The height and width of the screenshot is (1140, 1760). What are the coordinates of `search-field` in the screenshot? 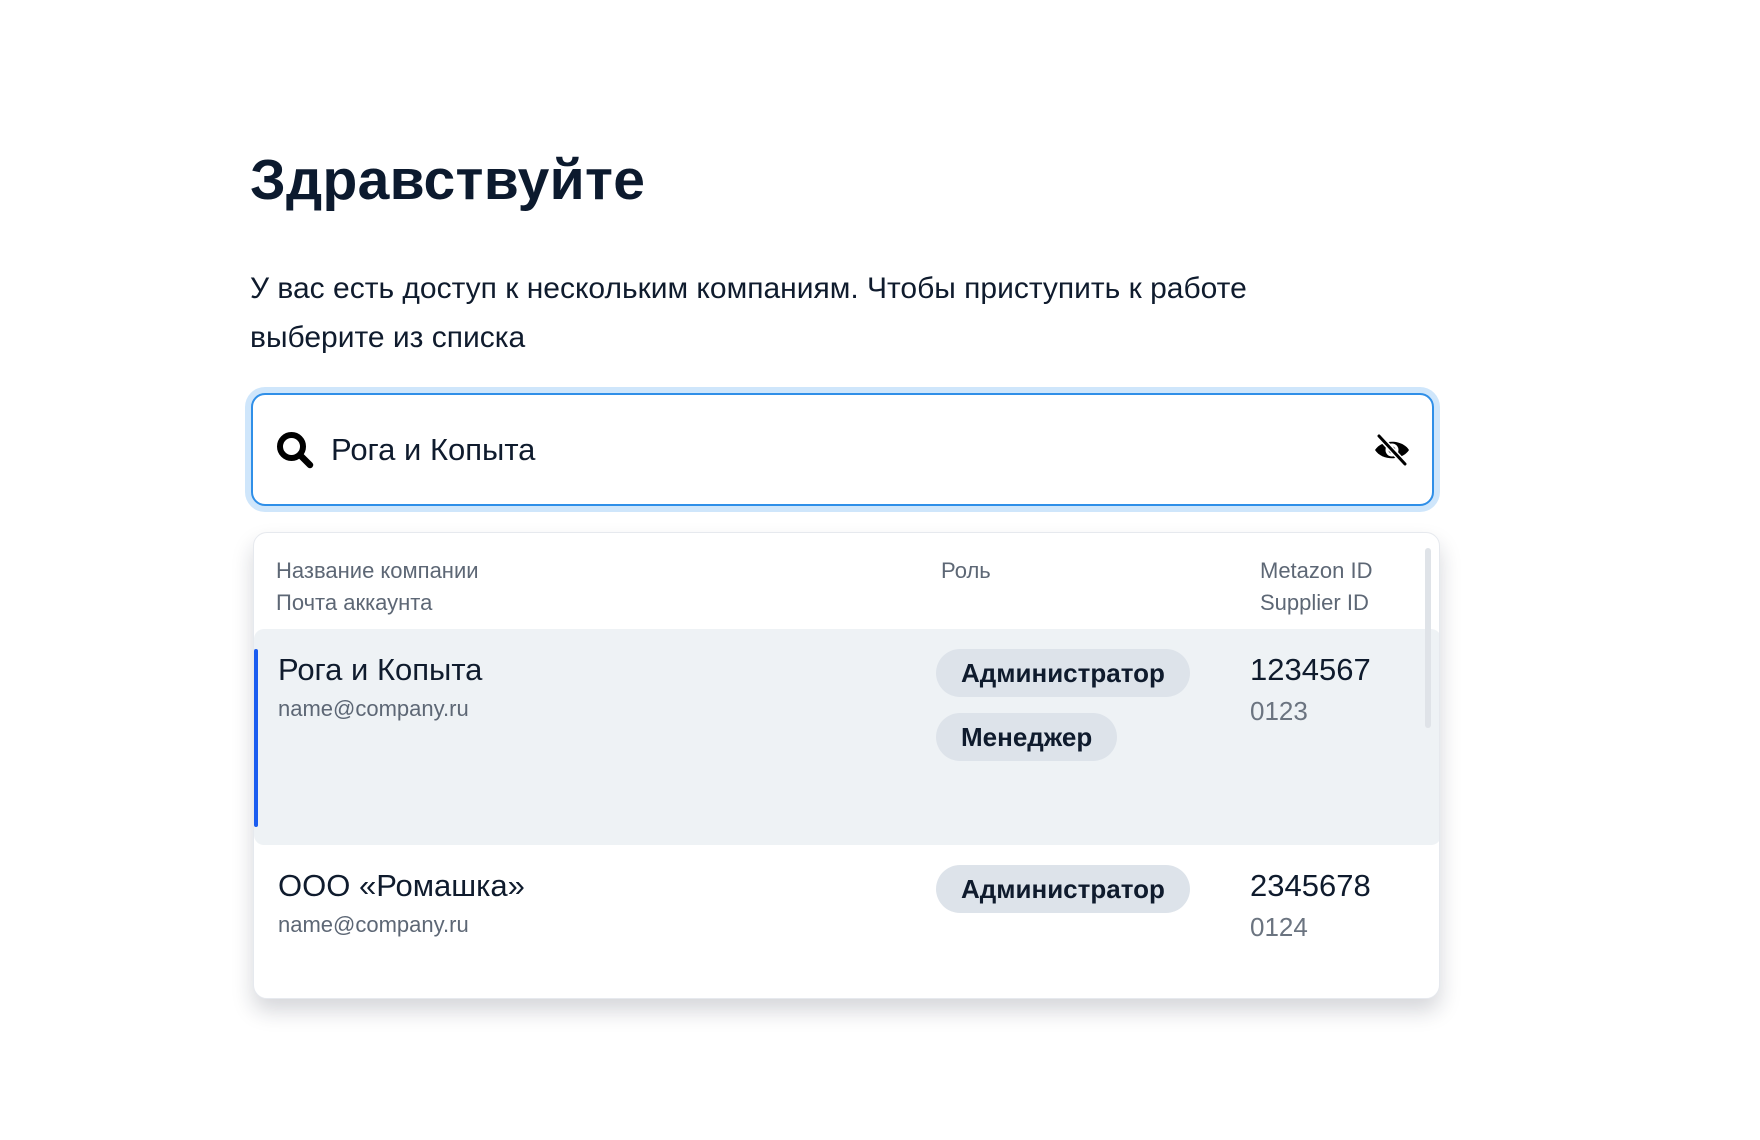 It's located at (842, 449).